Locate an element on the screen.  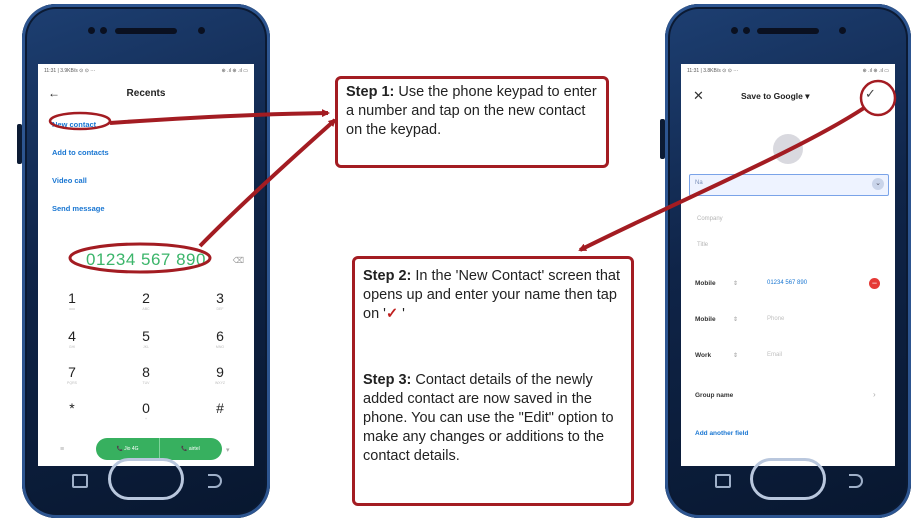
arrow-to-step2 is located at coordinates (722, 179).